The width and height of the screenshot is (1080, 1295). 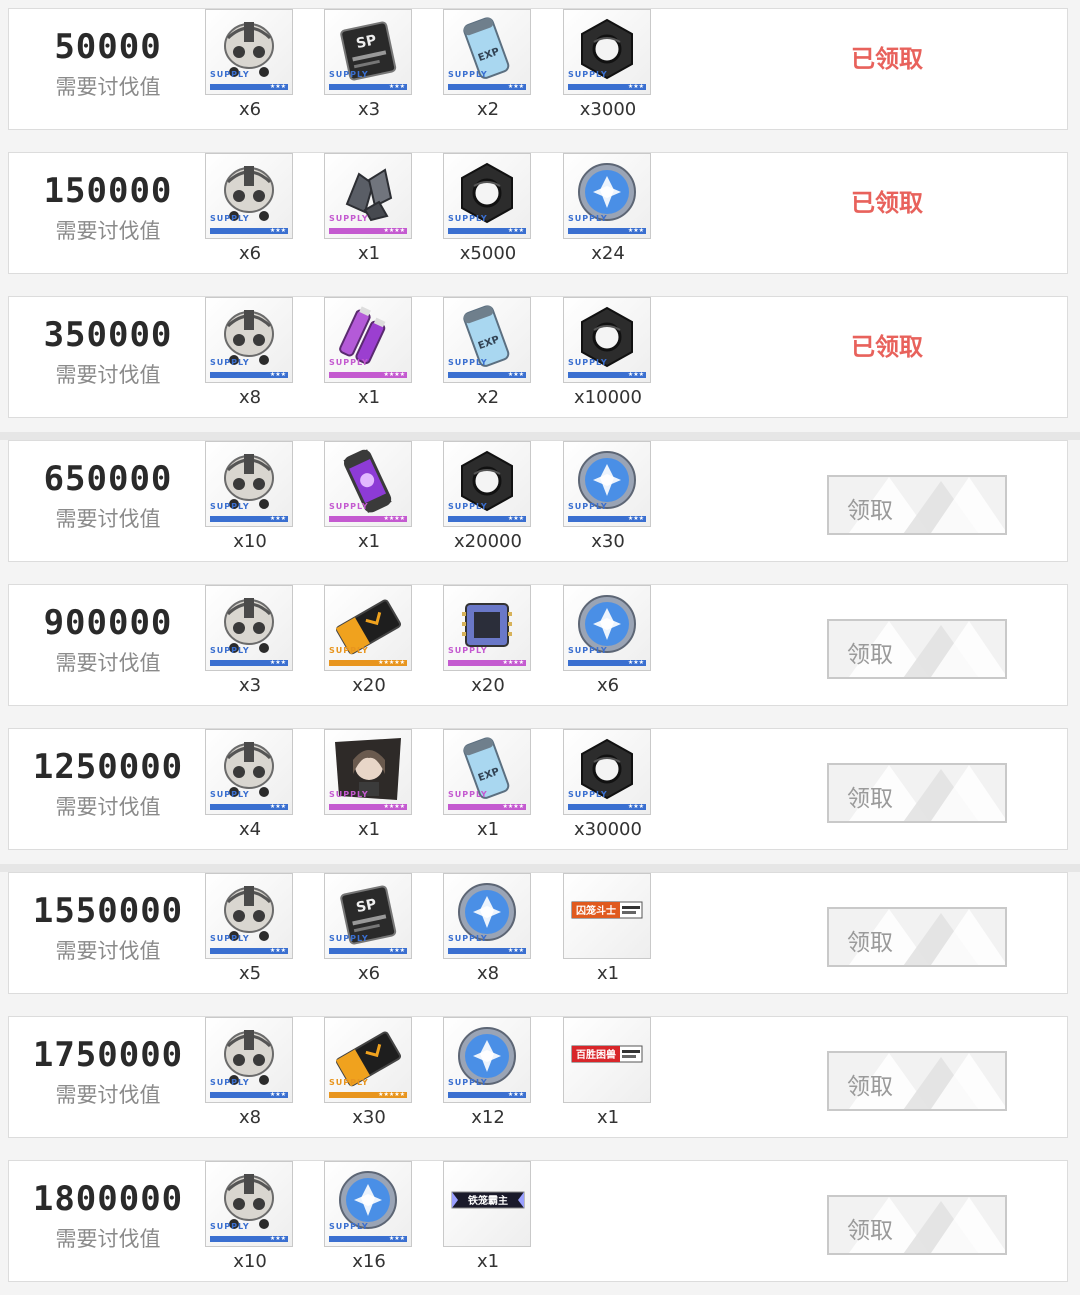 What do you see at coordinates (369, 109) in the screenshot?
I see `reward-item-count: x3` at bounding box center [369, 109].